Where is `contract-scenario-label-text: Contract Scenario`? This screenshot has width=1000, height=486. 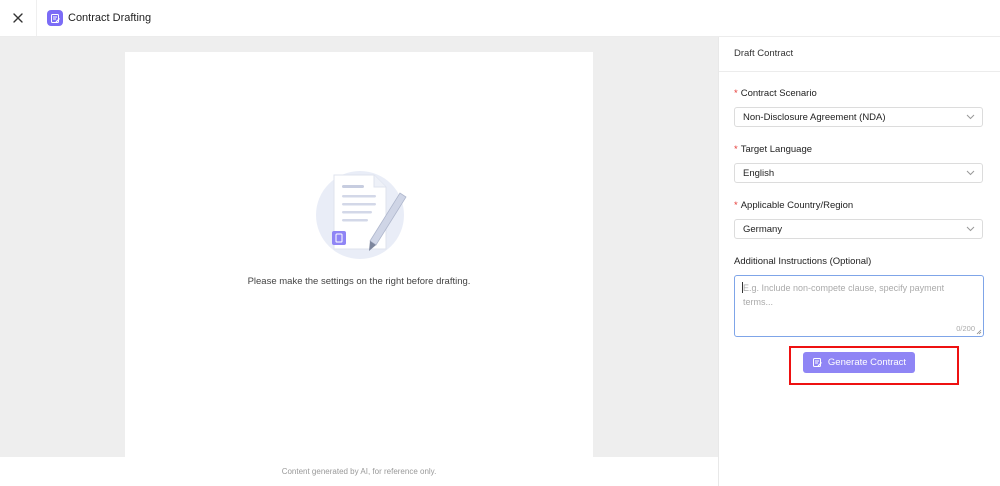
contract-scenario-label-text: Contract Scenario is located at coordinates (778, 93).